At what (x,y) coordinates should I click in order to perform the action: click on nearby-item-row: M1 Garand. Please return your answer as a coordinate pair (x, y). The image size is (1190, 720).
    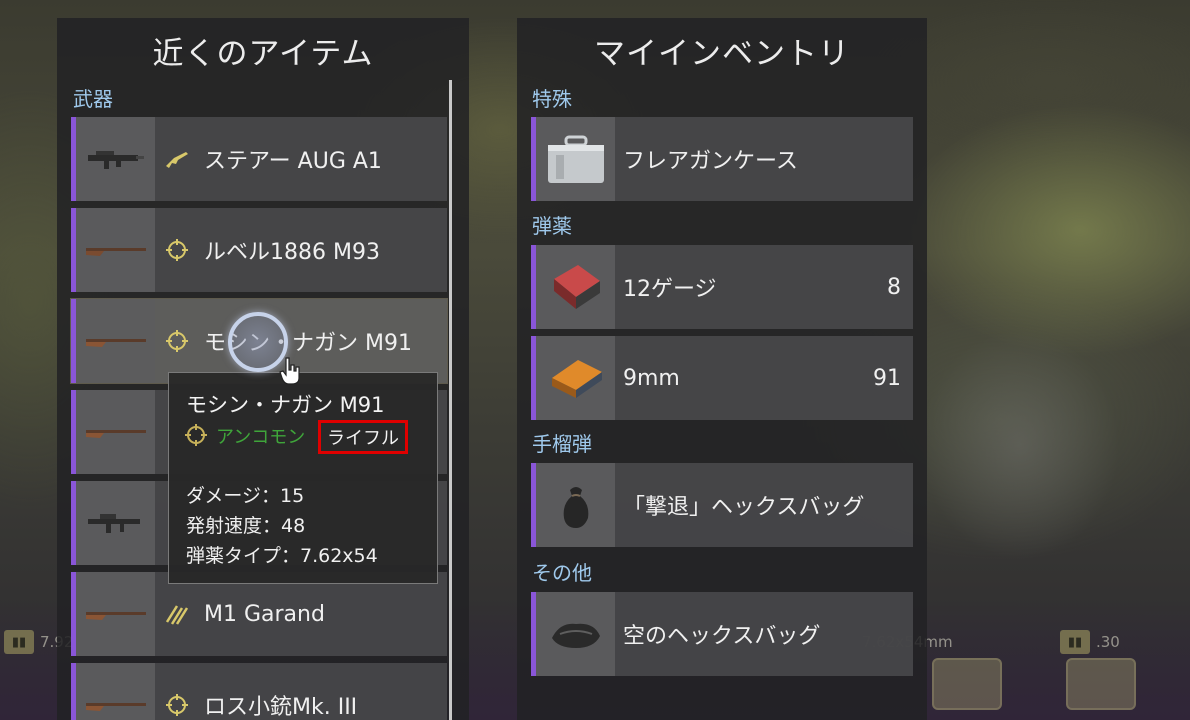
    Looking at the image, I should click on (259, 614).